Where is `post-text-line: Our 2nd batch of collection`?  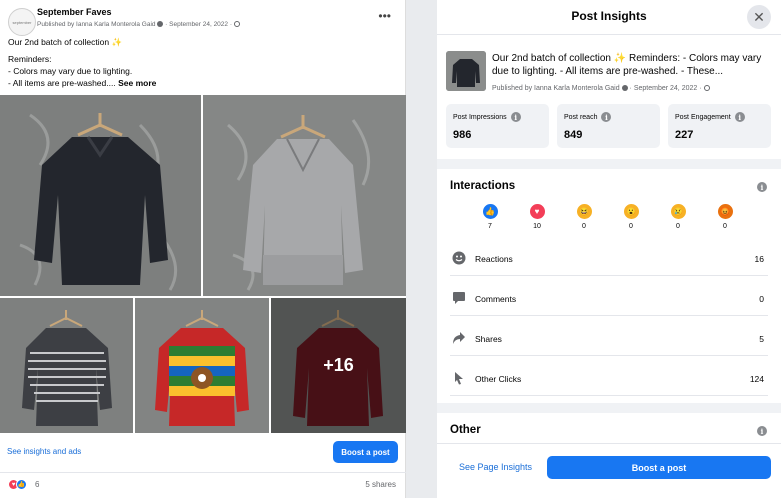 post-text-line: Our 2nd batch of collection is located at coordinates (59, 42).